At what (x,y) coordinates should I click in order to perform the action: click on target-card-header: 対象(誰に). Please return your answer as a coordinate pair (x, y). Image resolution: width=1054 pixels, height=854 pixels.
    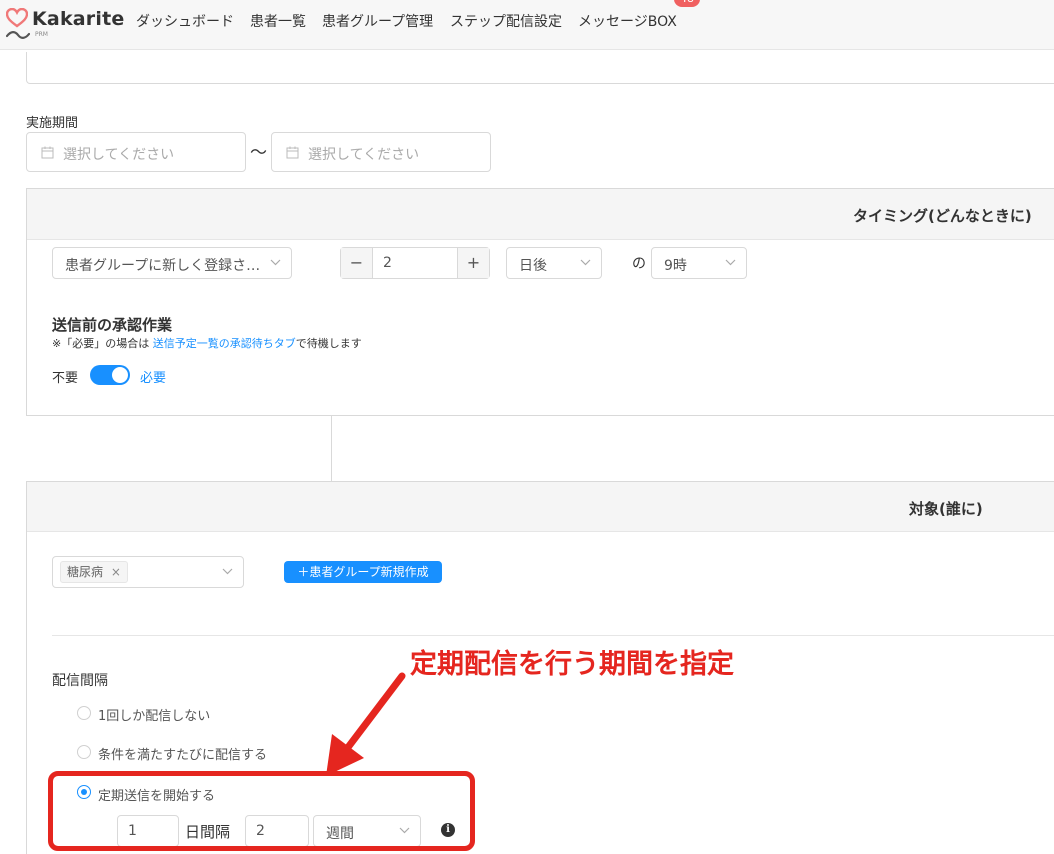
    Looking at the image, I should click on (540, 507).